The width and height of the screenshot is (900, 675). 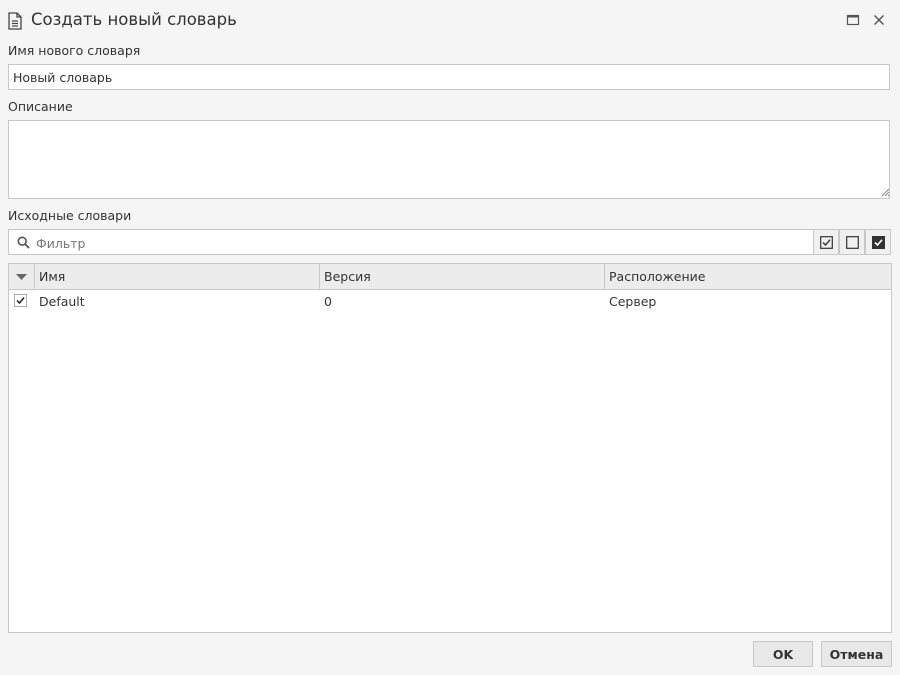 I want to click on column-menu-button, so click(x=22, y=276).